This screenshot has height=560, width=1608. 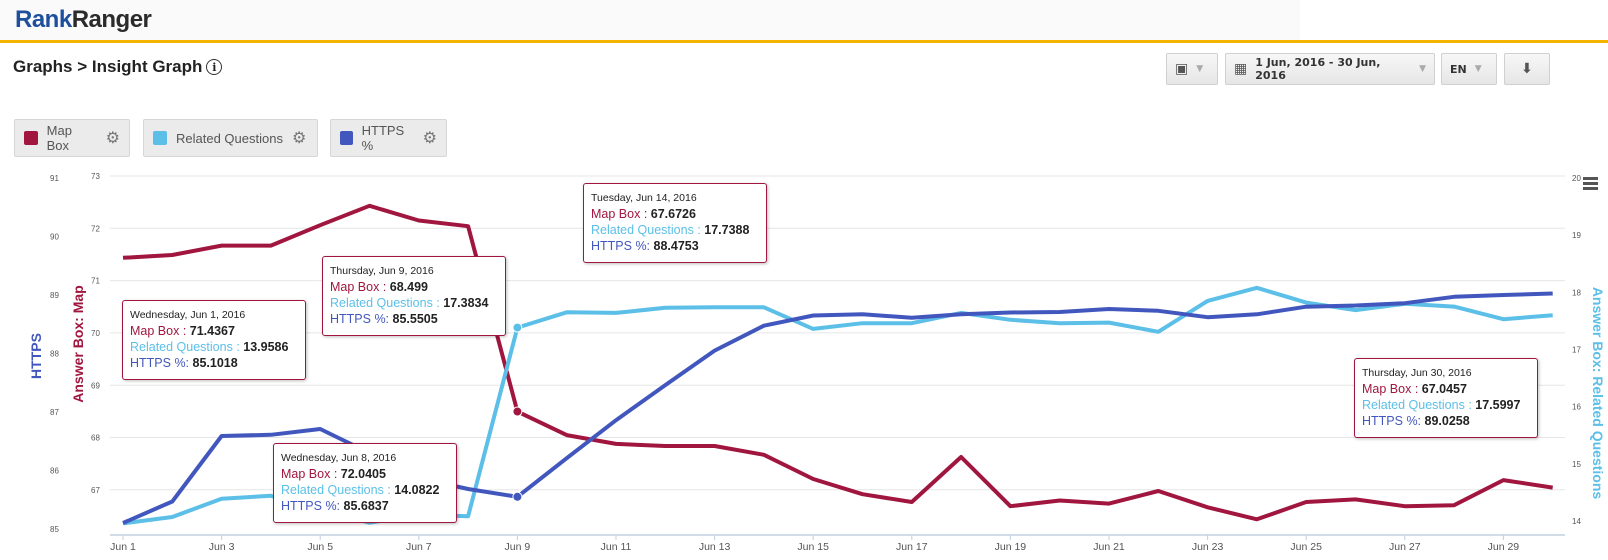 What do you see at coordinates (1208, 547) in the screenshot?
I see `x-tick-label: Jun 23` at bounding box center [1208, 547].